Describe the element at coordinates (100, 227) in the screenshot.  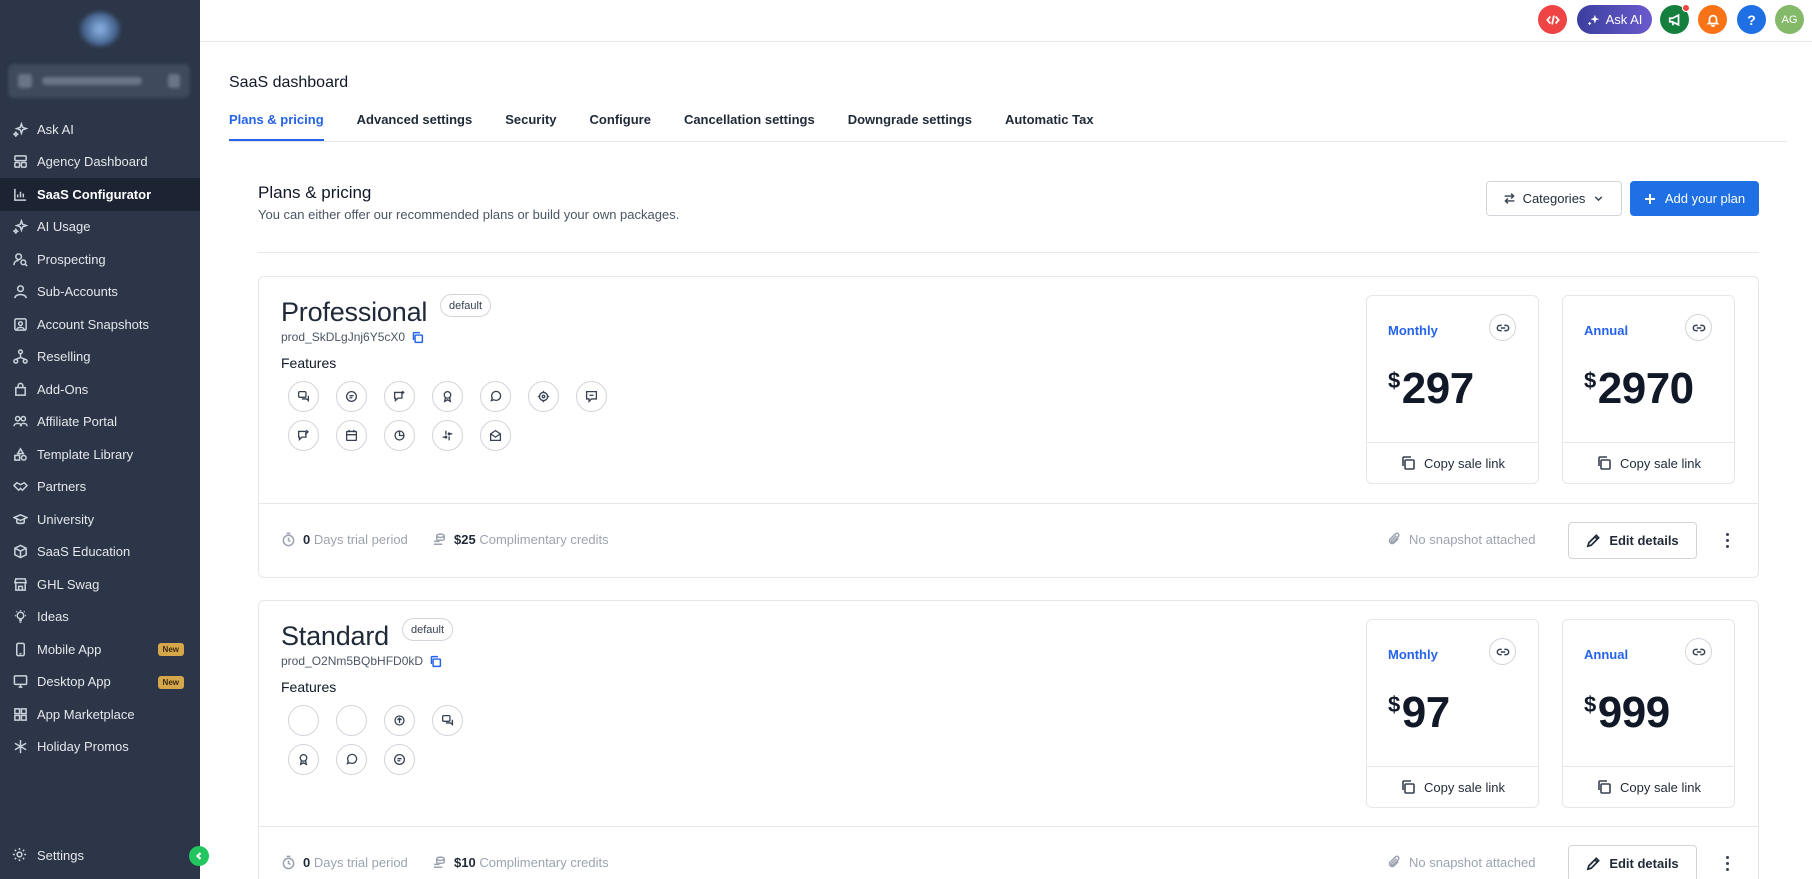
I see `sidebar-item-ai-usage: AI Usage` at that location.